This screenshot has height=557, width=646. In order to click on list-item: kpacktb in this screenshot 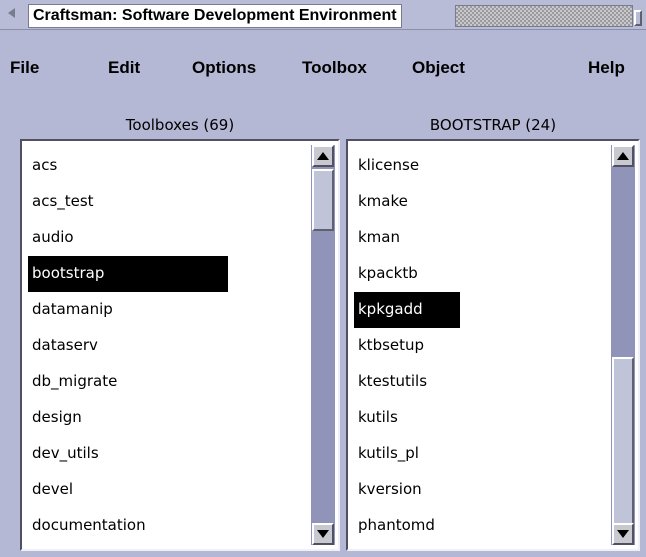, I will do `click(481, 274)`.